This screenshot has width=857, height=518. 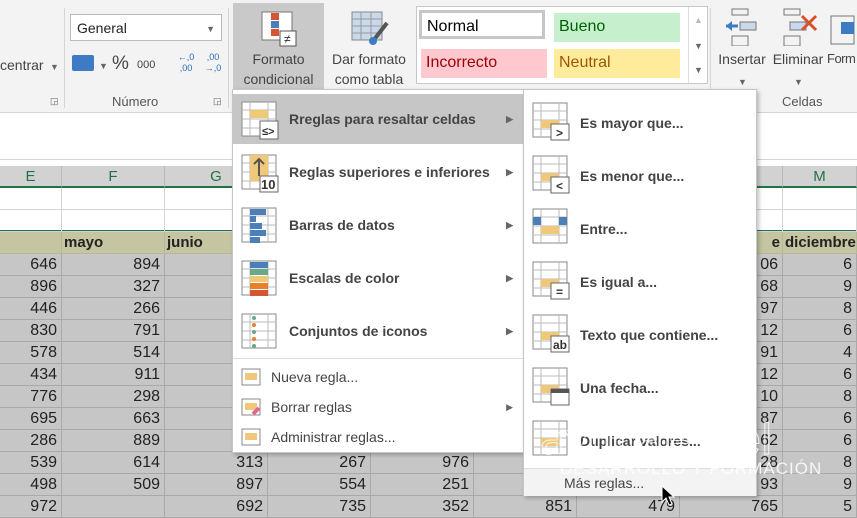 I want to click on table-row-cell: 830, so click(x=31, y=331).